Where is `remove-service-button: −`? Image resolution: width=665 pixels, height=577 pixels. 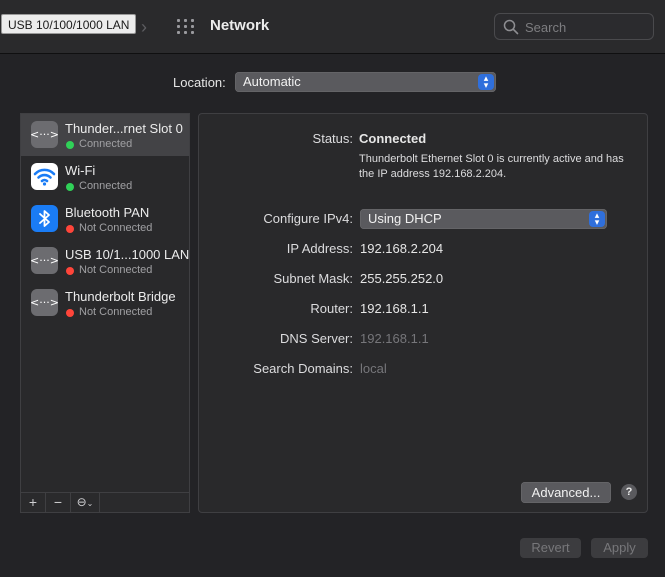
remove-service-button: − is located at coordinates (58, 502).